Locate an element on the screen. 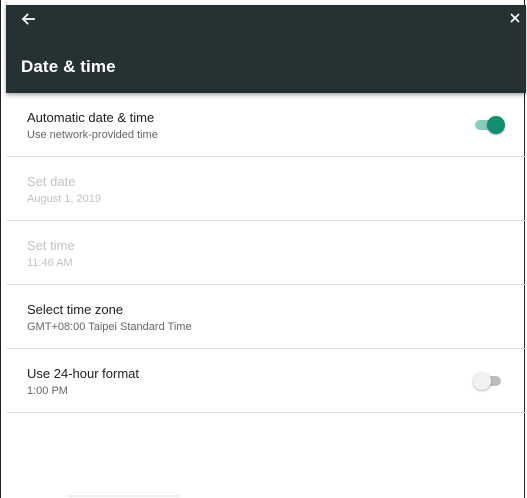  setting-subtitle: Use network-provided time is located at coordinates (92, 135).